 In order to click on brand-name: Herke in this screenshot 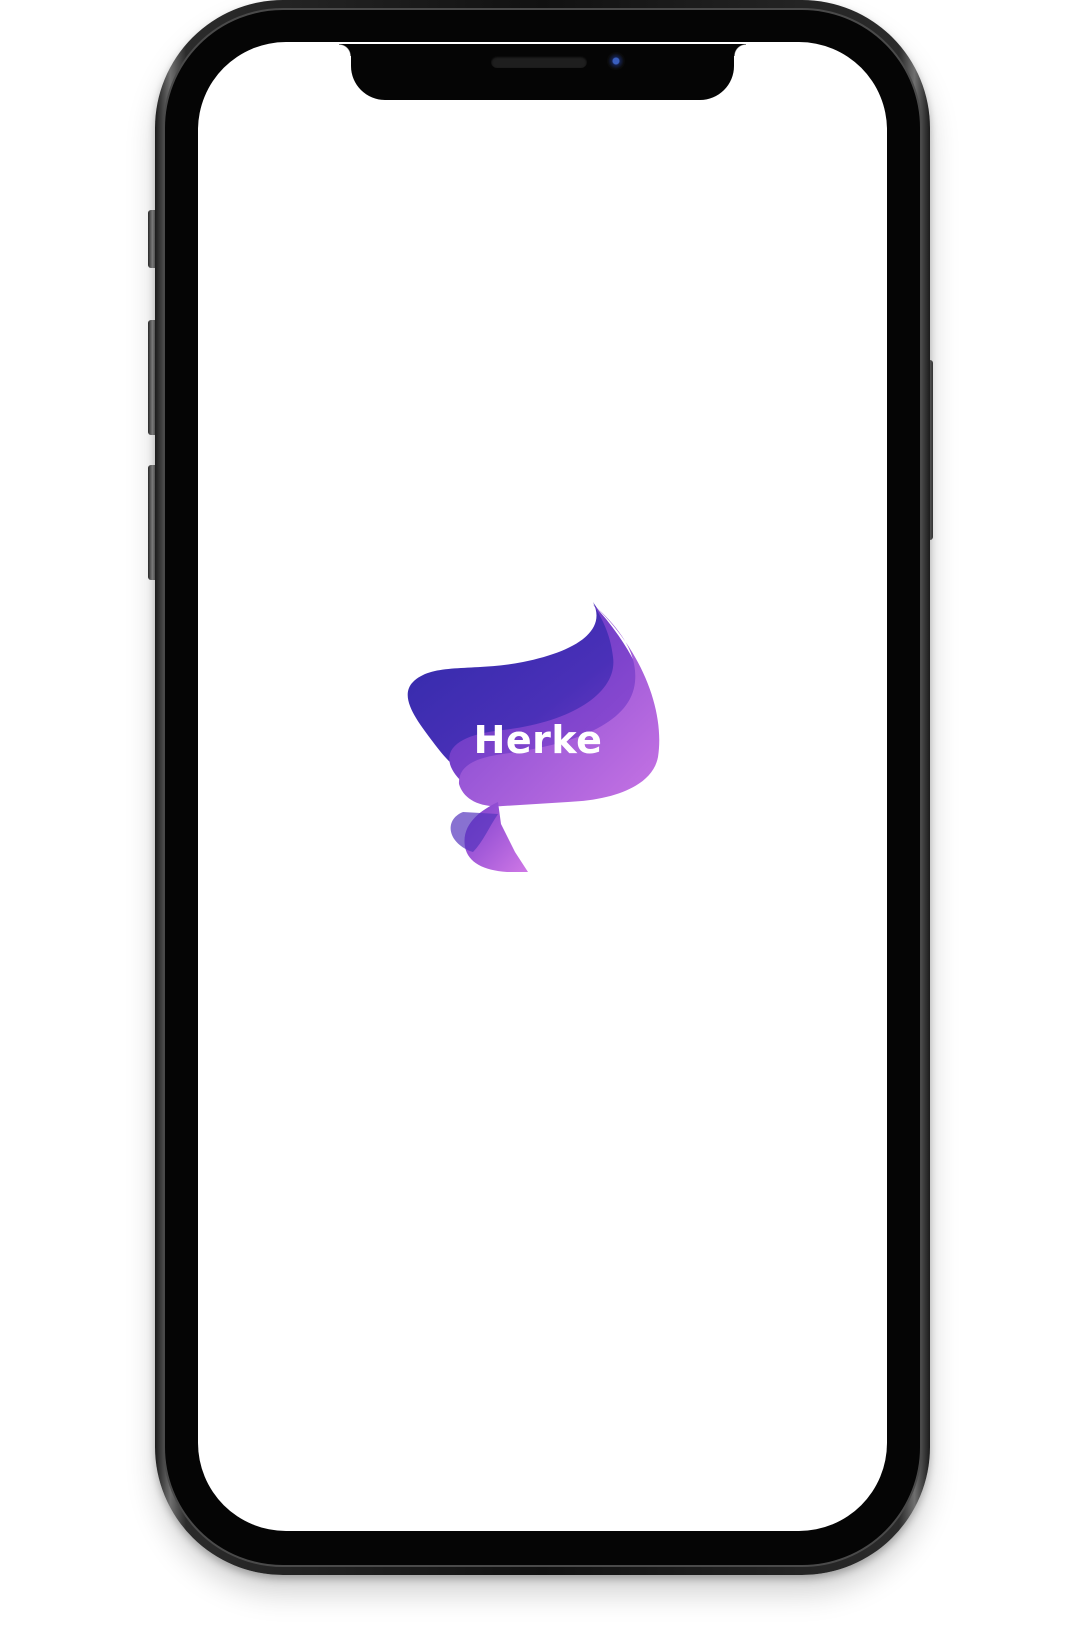, I will do `click(538, 740)`.